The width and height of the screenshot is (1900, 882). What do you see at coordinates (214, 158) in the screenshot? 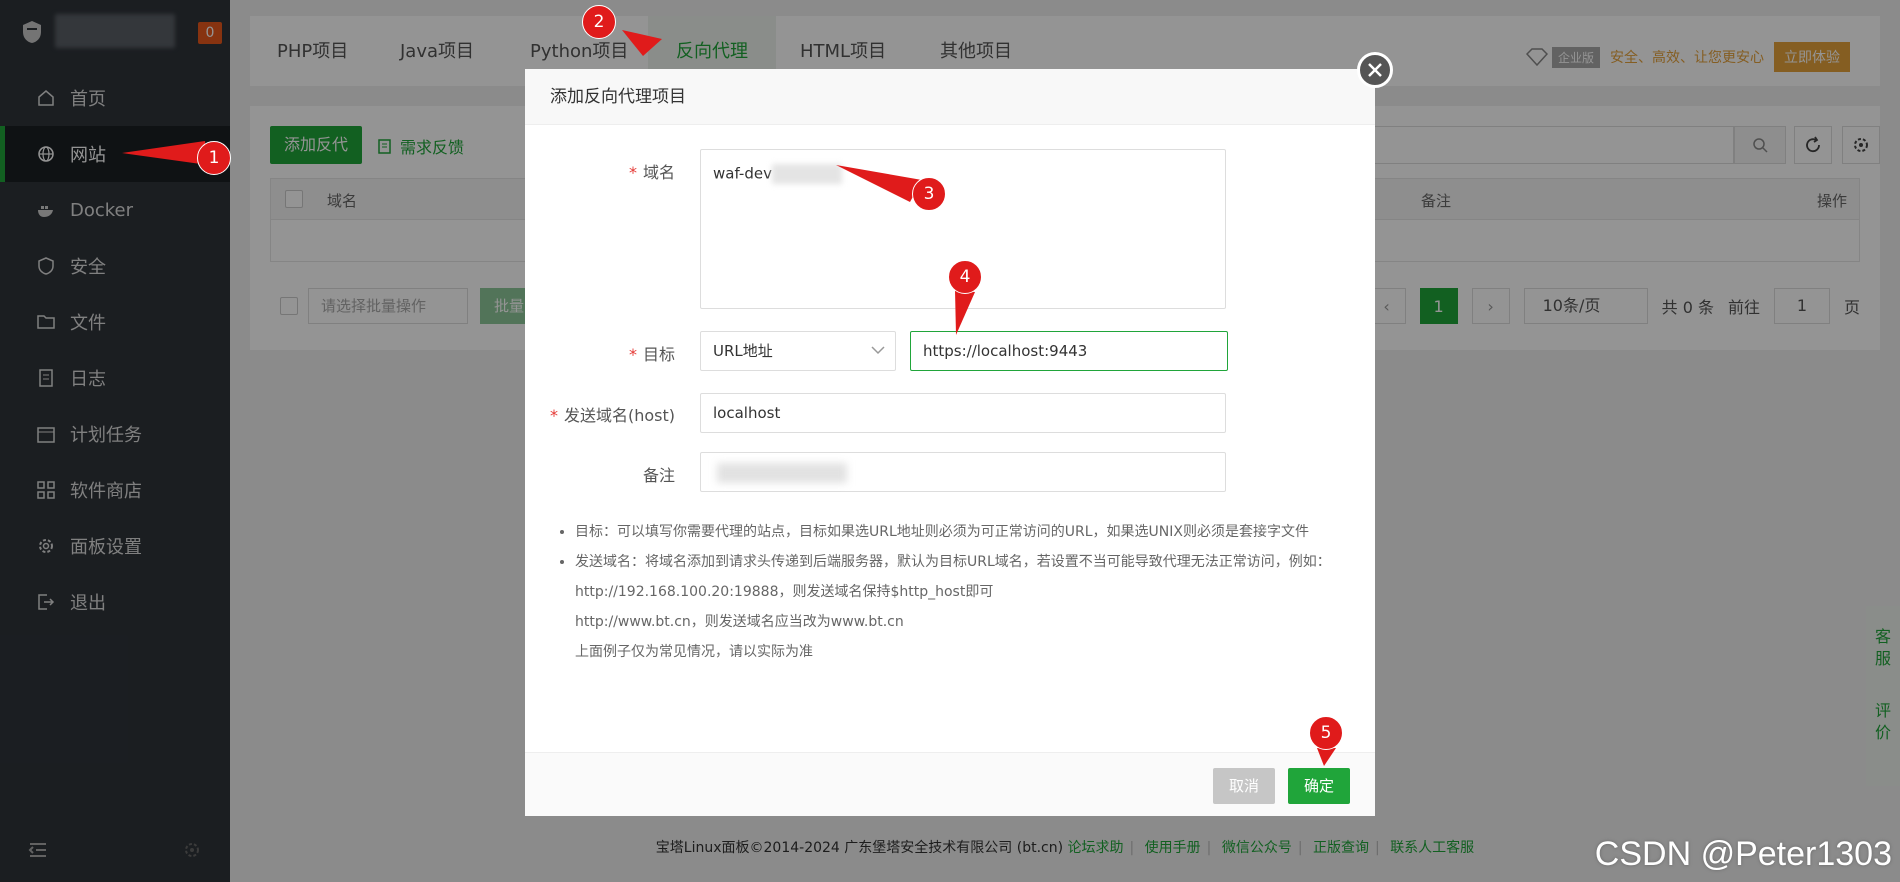
I see `step-marker-1: 1` at bounding box center [214, 158].